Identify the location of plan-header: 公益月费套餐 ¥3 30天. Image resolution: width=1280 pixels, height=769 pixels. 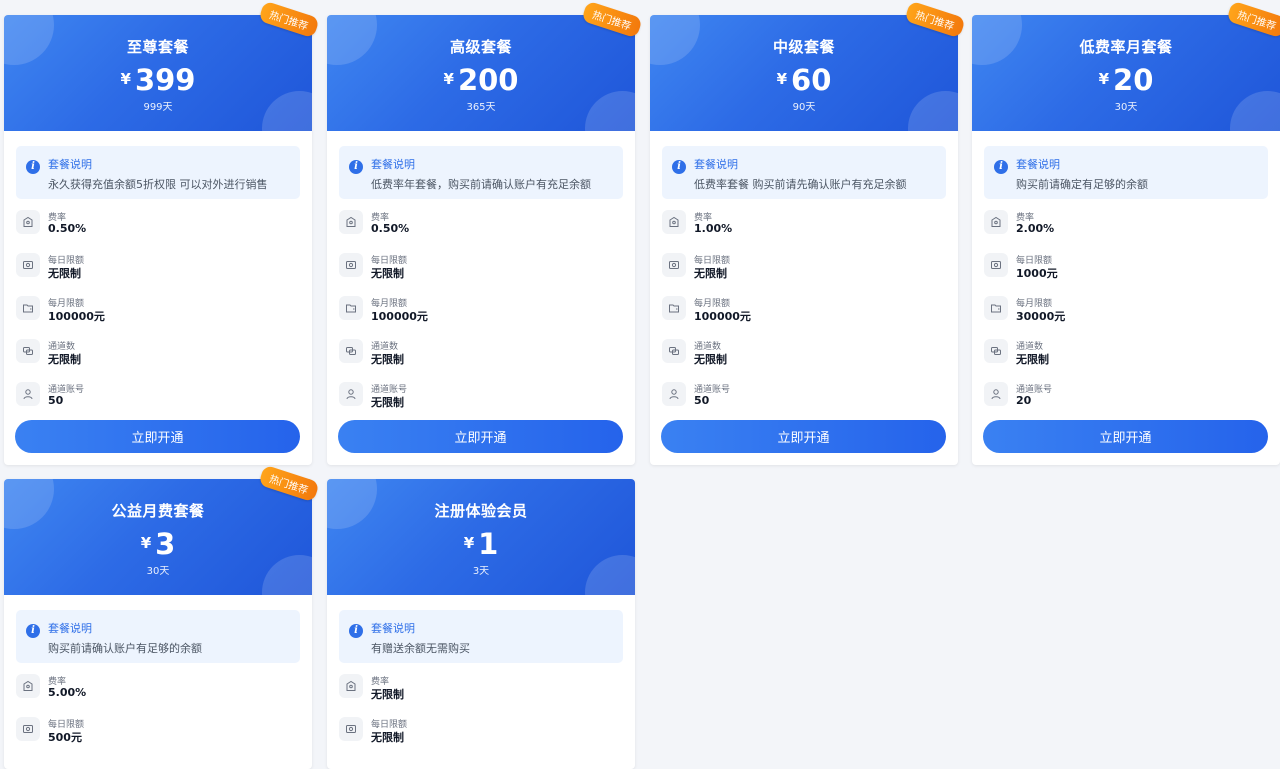
(158, 537).